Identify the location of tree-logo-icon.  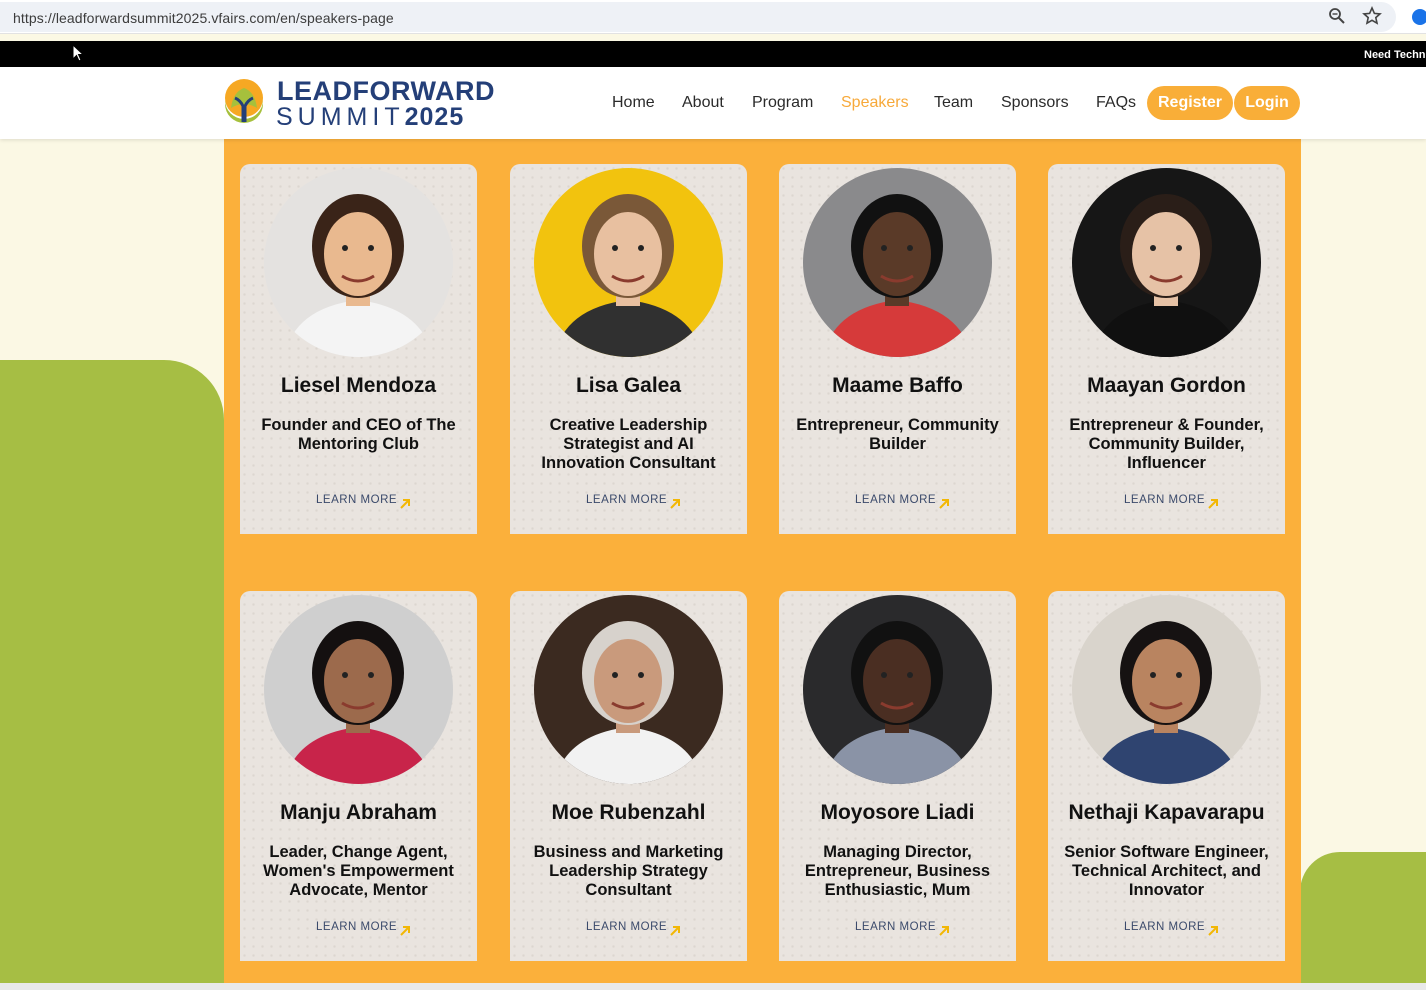
(244, 101).